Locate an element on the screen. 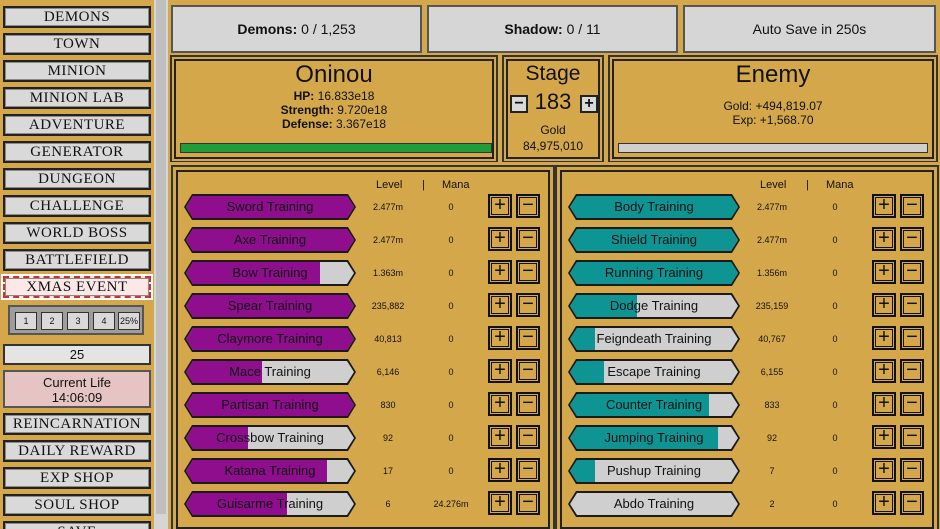 The width and height of the screenshot is (940, 529). nav-button-adventure: ADVENTURE is located at coordinates (77, 125).